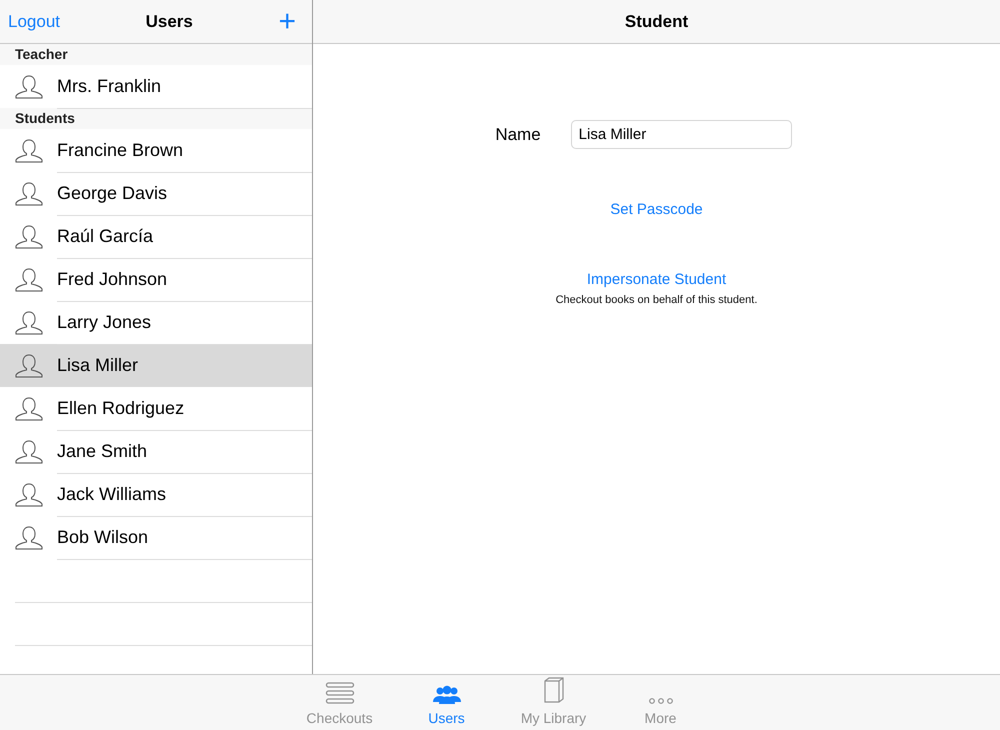 This screenshot has width=1000, height=730. What do you see at coordinates (661, 701) in the screenshot?
I see `more-icon` at bounding box center [661, 701].